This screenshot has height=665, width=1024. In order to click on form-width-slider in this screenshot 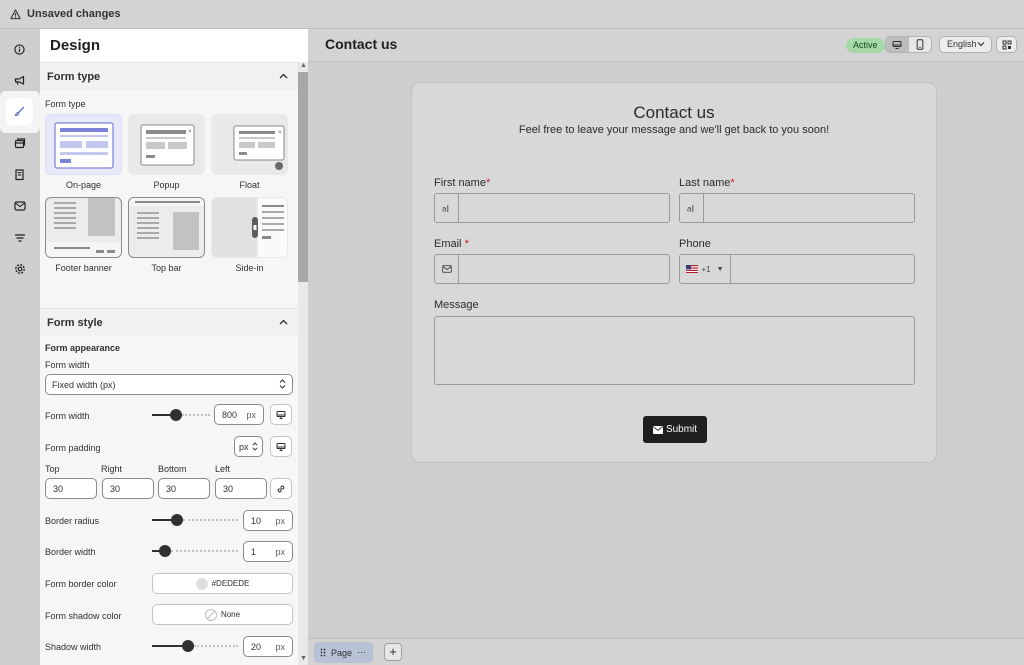, I will do `click(181, 415)`.